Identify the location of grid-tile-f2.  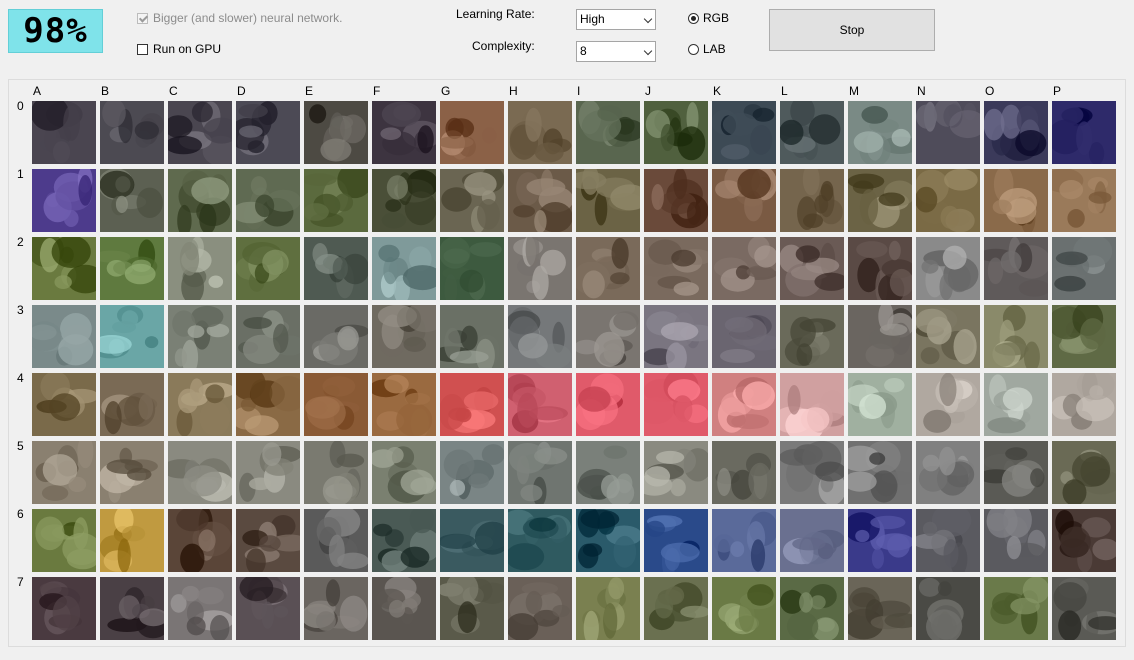
(404, 268).